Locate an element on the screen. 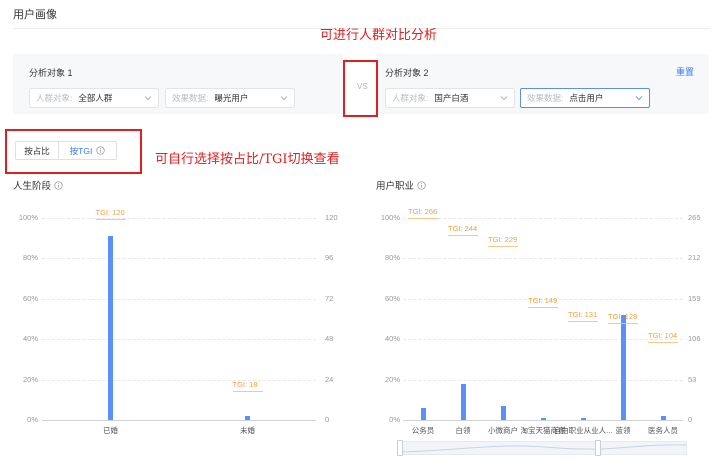 Image resolution: width=717 pixels, height=462 pixels. tgi-label: TGI: 104 is located at coordinates (663, 335).